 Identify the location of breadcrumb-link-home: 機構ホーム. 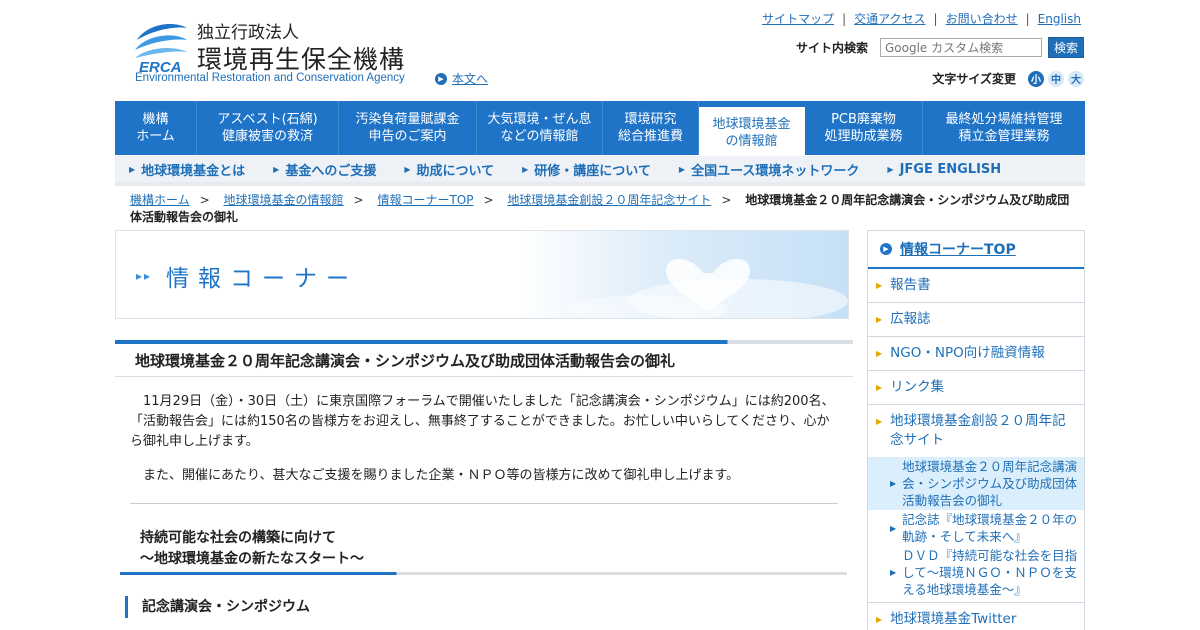
(160, 200).